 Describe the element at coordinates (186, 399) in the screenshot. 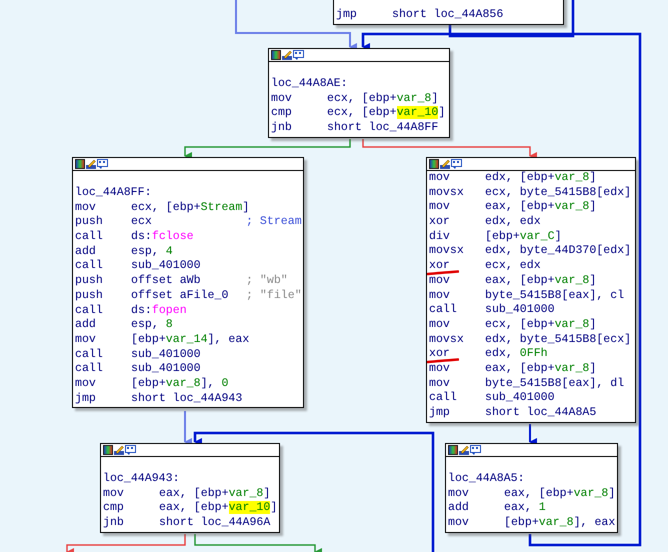

I see `instruction-operands: short loc_44A943` at that location.